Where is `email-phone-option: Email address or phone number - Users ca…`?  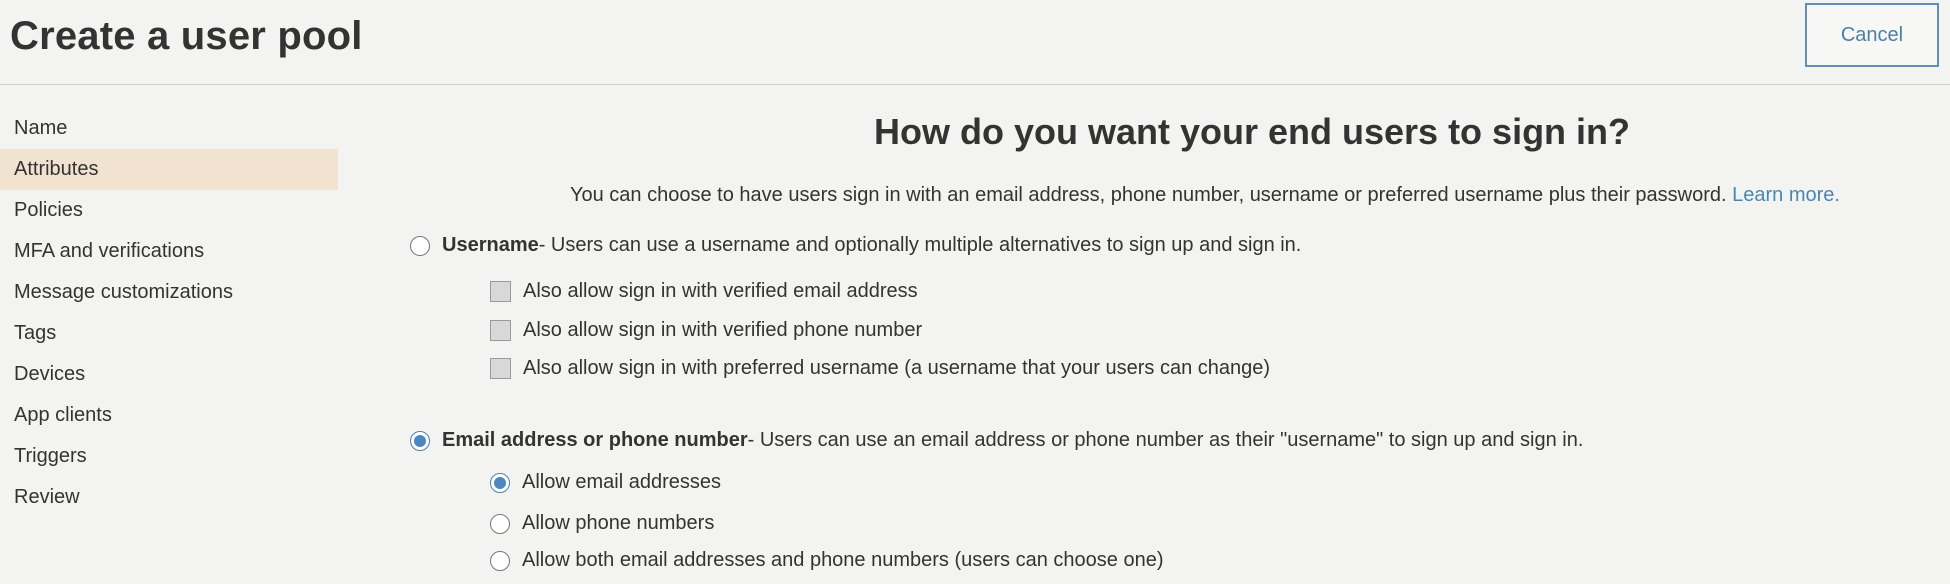
email-phone-option: Email address or phone number - Users ca… is located at coordinates (996, 440).